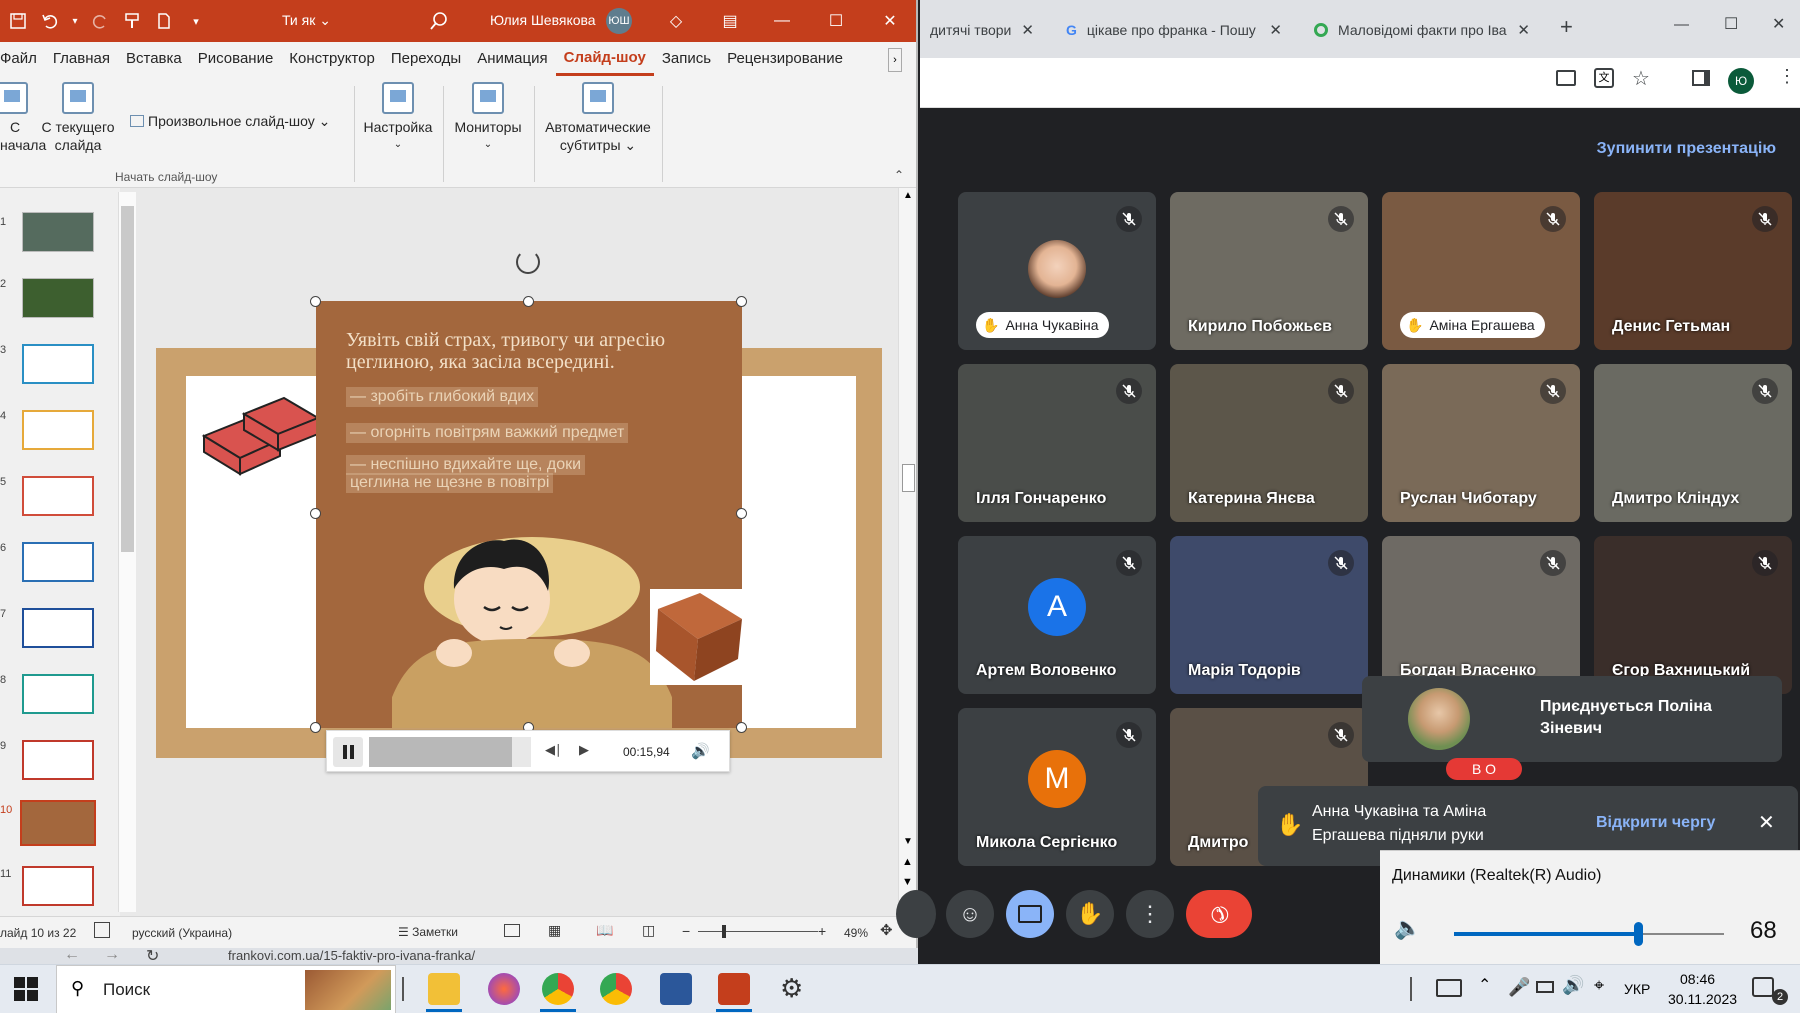 The height and width of the screenshot is (1013, 1800). Describe the element at coordinates (504, 989) in the screenshot. I see `paint-icon` at that location.